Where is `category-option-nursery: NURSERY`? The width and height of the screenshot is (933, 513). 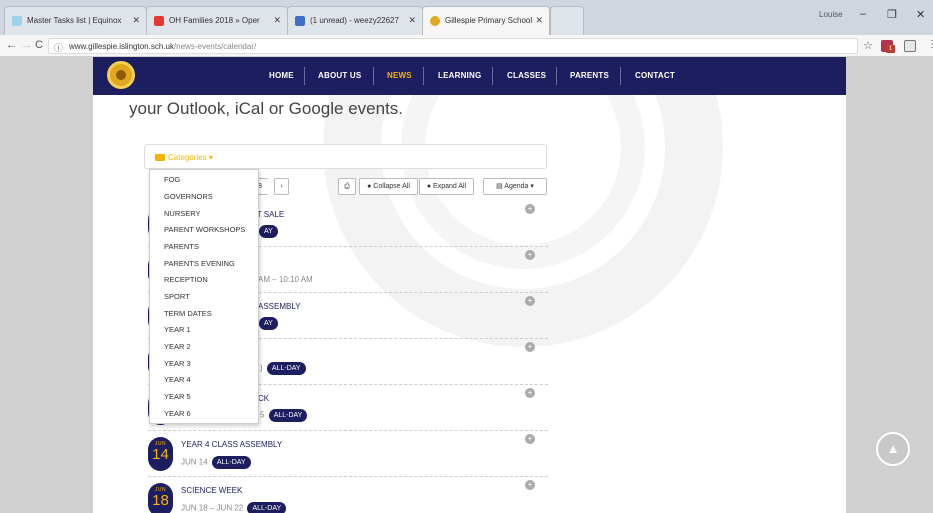 category-option-nursery: NURSERY is located at coordinates (182, 213).